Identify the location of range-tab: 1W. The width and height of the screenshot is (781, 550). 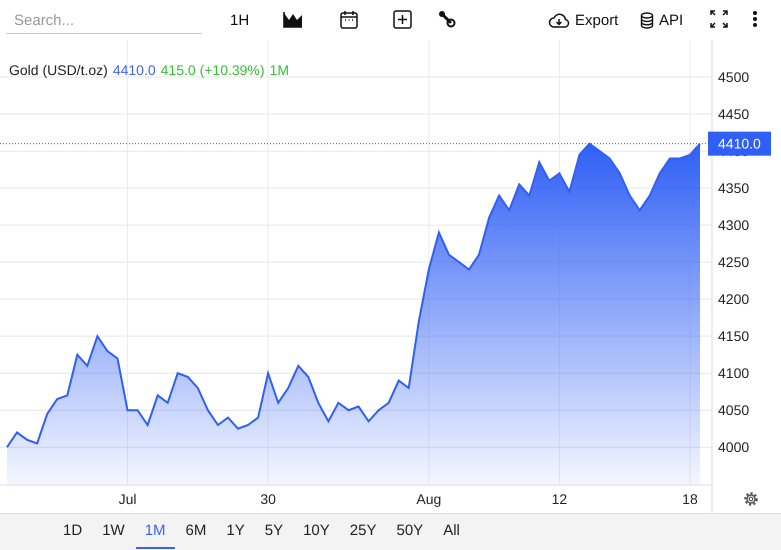
(113, 531).